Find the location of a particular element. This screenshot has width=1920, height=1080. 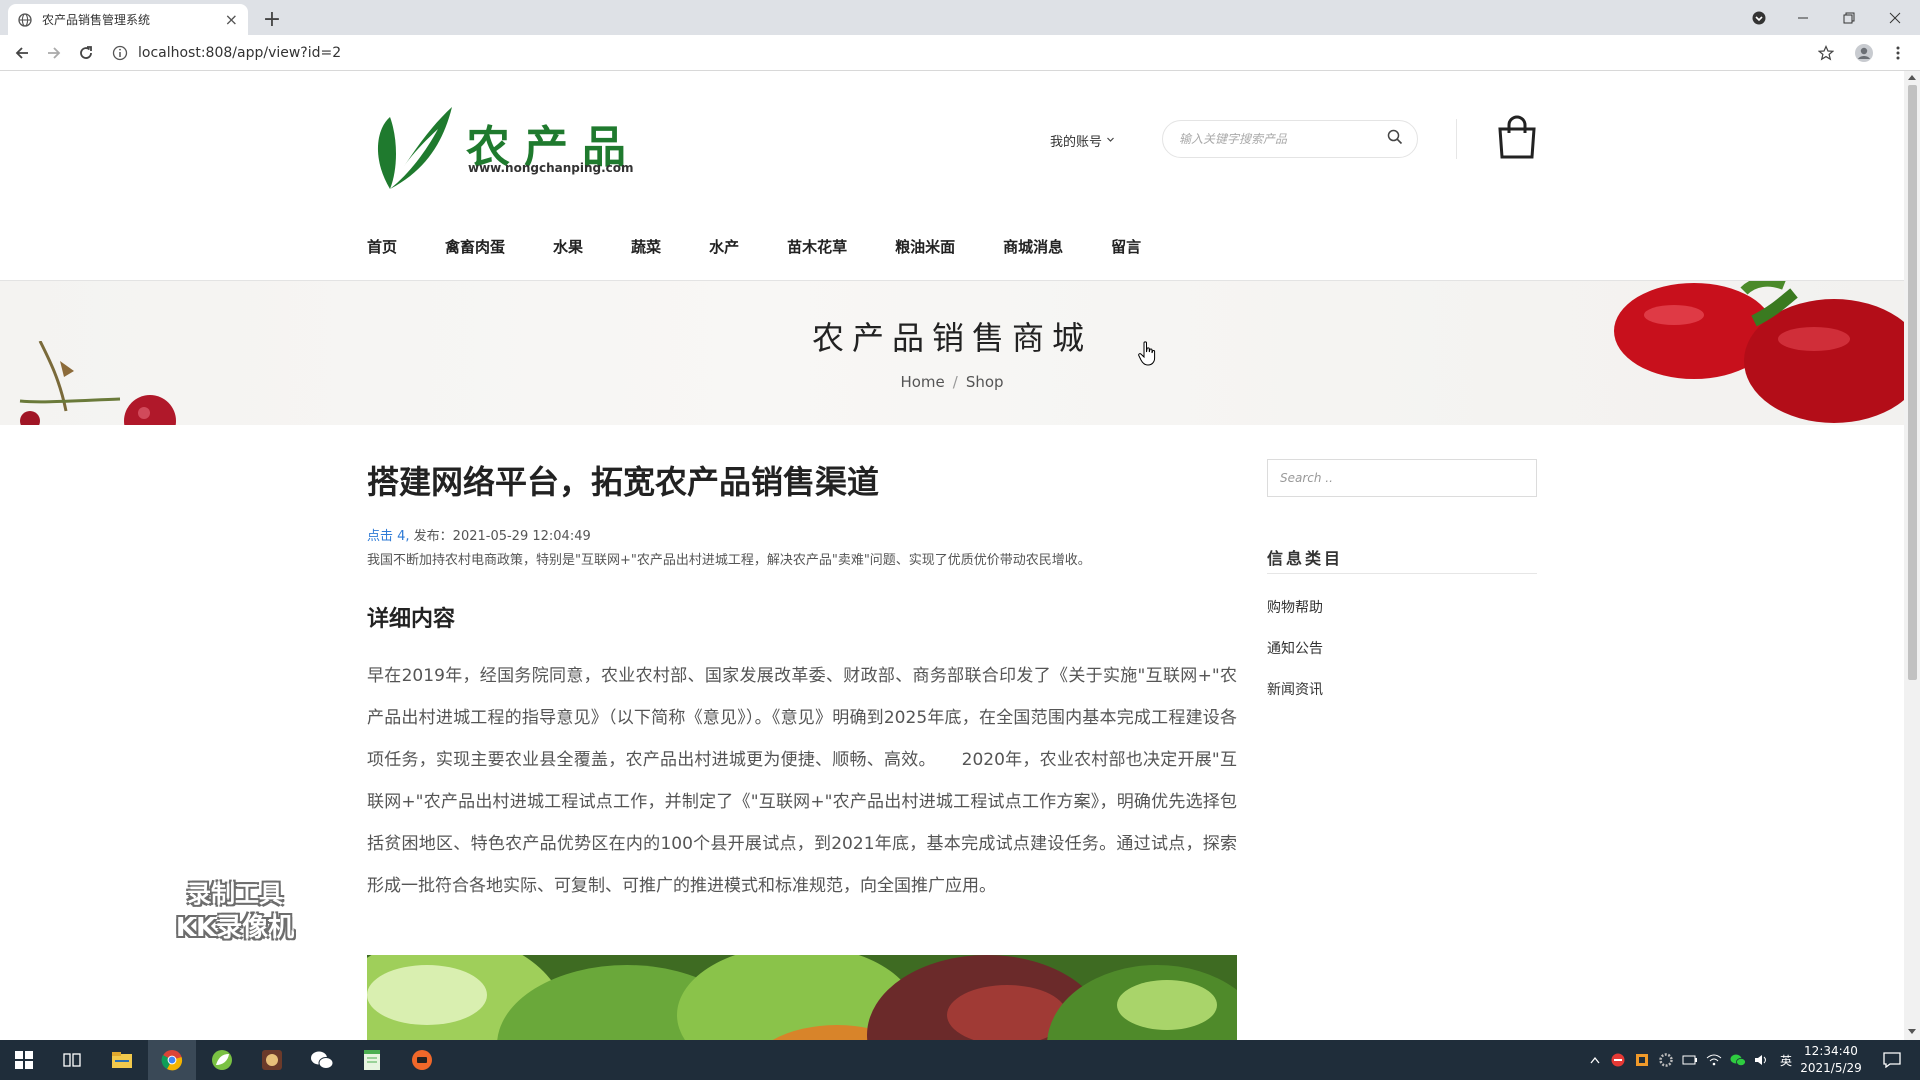

chevron-down-icon is located at coordinates (1110, 140).